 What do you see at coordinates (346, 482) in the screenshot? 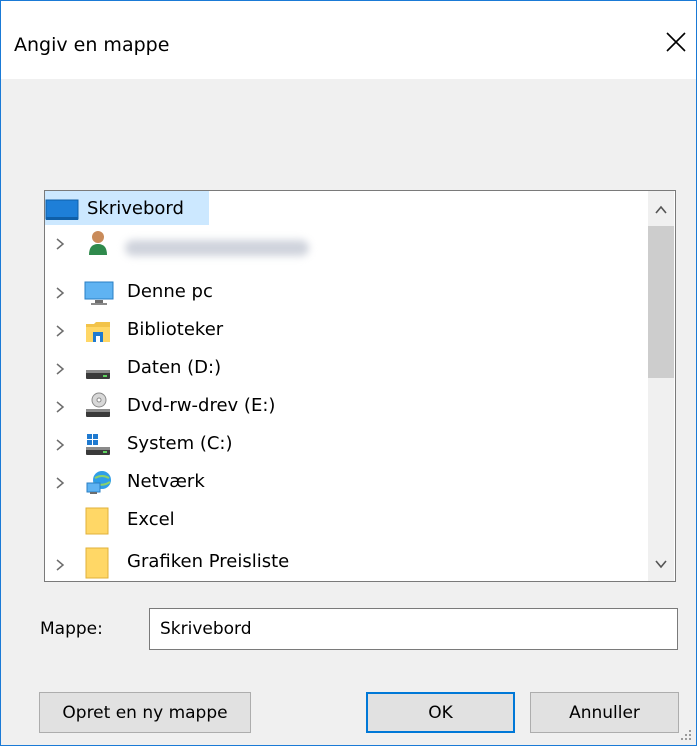
I see `tree-item-netvaerk: Netværk` at bounding box center [346, 482].